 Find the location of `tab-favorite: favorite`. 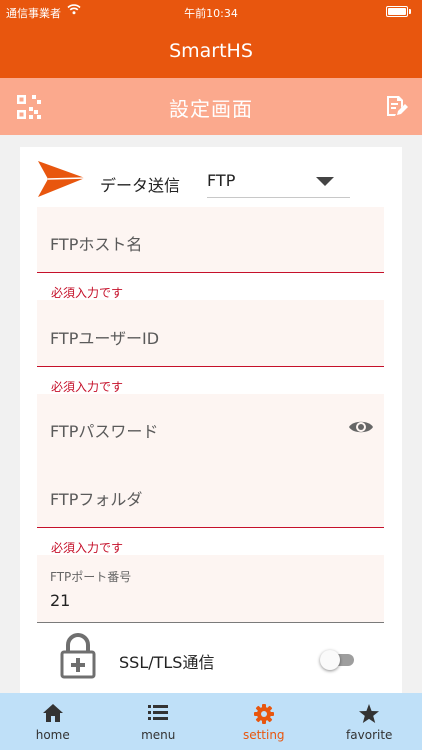

tab-favorite: favorite is located at coordinates (369, 721).